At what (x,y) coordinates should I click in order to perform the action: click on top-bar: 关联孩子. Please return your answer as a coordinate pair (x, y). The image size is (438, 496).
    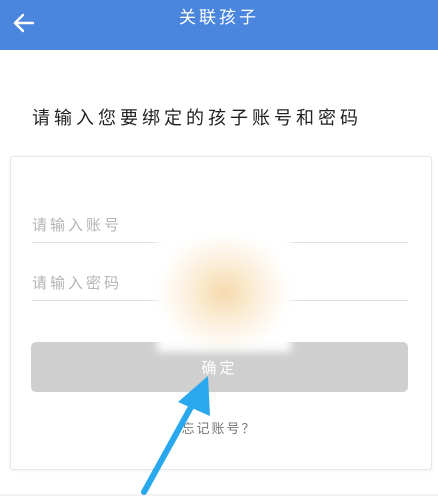
    Looking at the image, I should click on (219, 25).